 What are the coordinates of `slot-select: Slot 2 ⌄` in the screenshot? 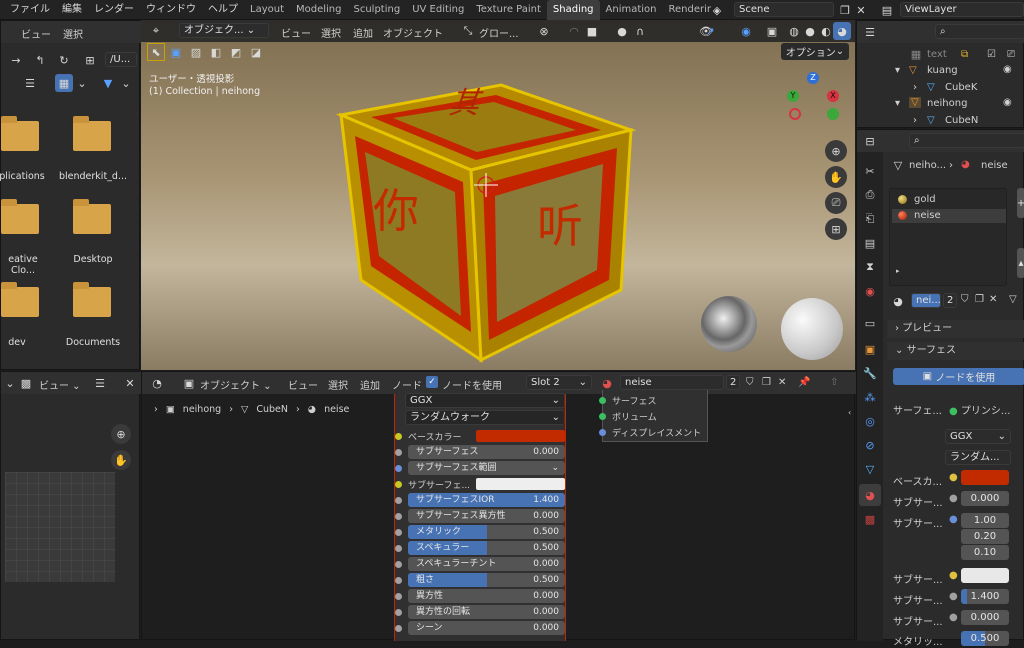 It's located at (559, 382).